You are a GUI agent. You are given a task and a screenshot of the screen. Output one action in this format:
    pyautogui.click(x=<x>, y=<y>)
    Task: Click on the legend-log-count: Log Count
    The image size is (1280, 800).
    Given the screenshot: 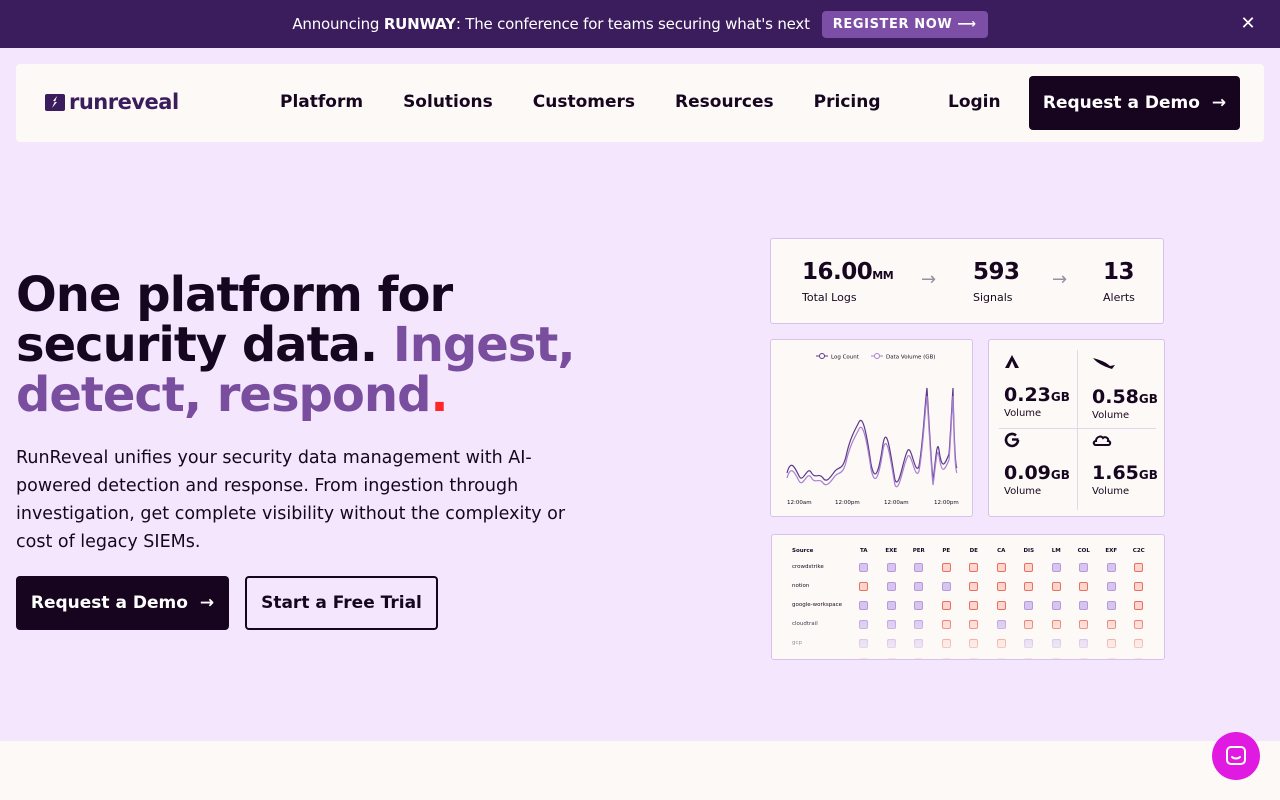 What is the action you would take?
    pyautogui.click(x=838, y=357)
    